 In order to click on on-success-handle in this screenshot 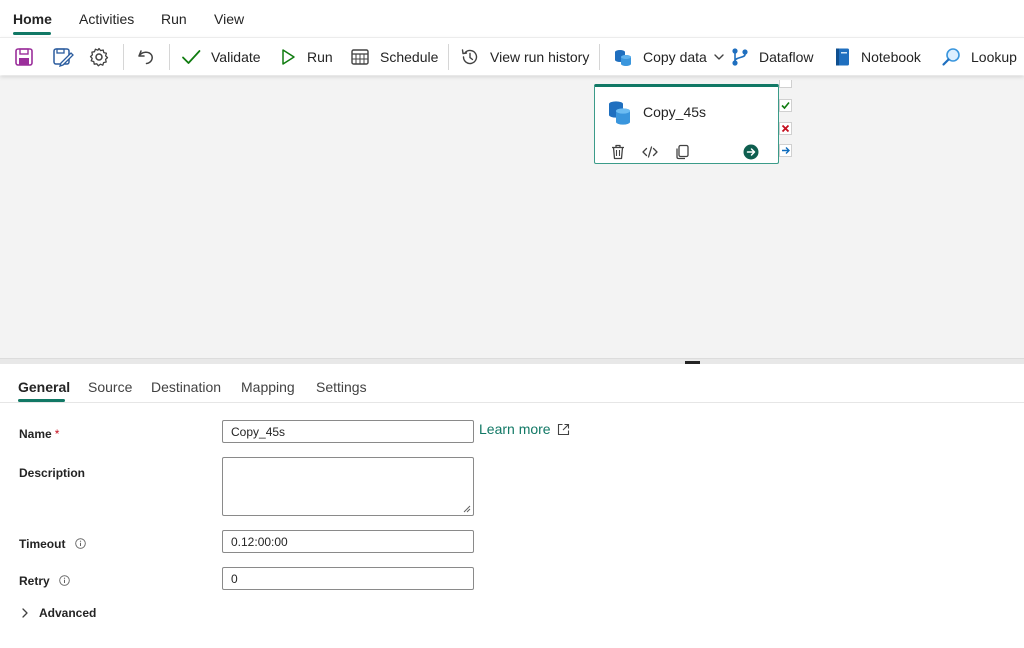, I will do `click(785, 105)`.